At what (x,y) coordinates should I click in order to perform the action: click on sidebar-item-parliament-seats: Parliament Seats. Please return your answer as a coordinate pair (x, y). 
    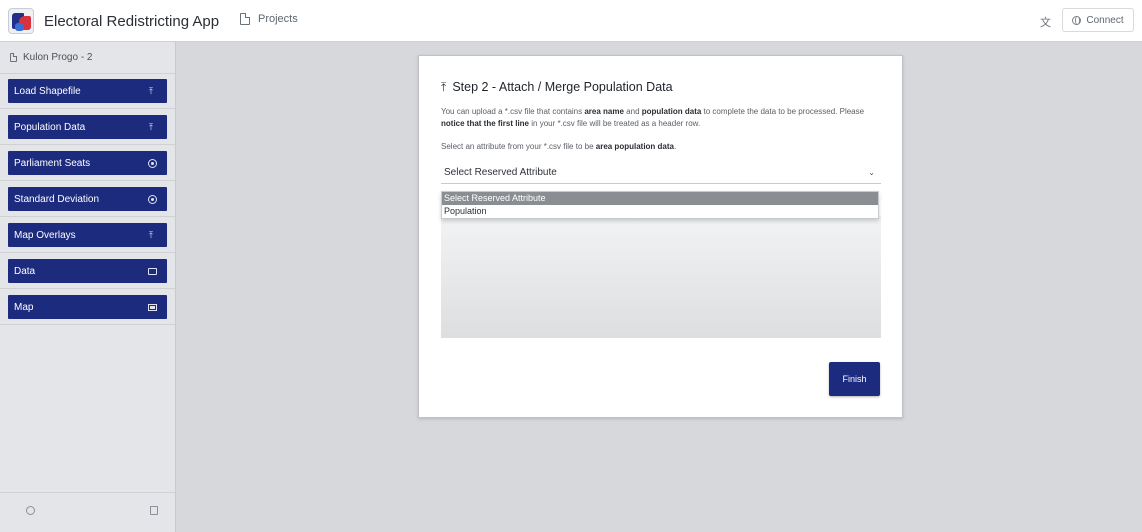
    Looking at the image, I should click on (87, 163).